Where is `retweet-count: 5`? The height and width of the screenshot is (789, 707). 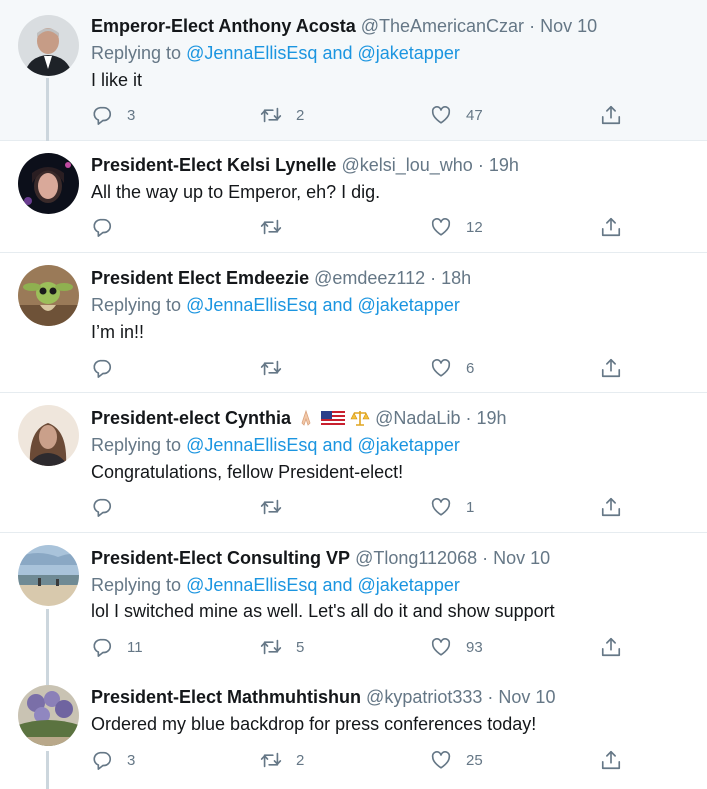
retweet-count: 5 is located at coordinates (300, 647).